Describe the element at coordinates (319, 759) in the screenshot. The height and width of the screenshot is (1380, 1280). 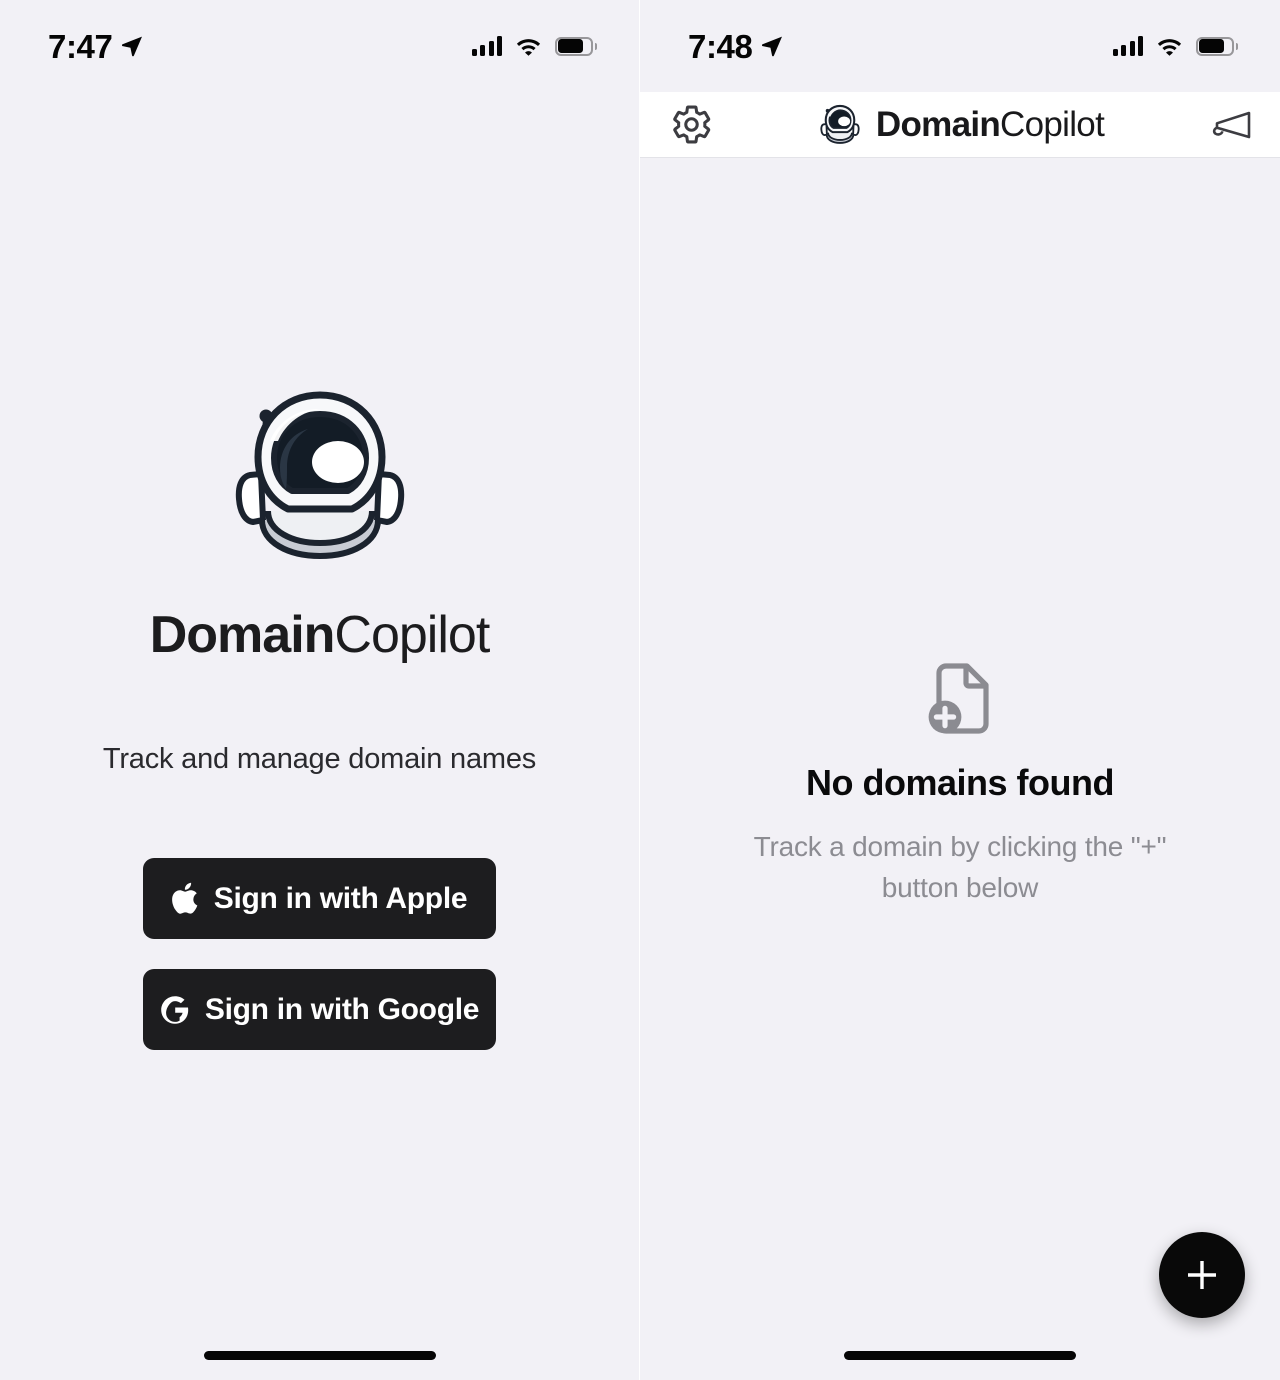
I see `tagline: Track and manage domain names` at that location.